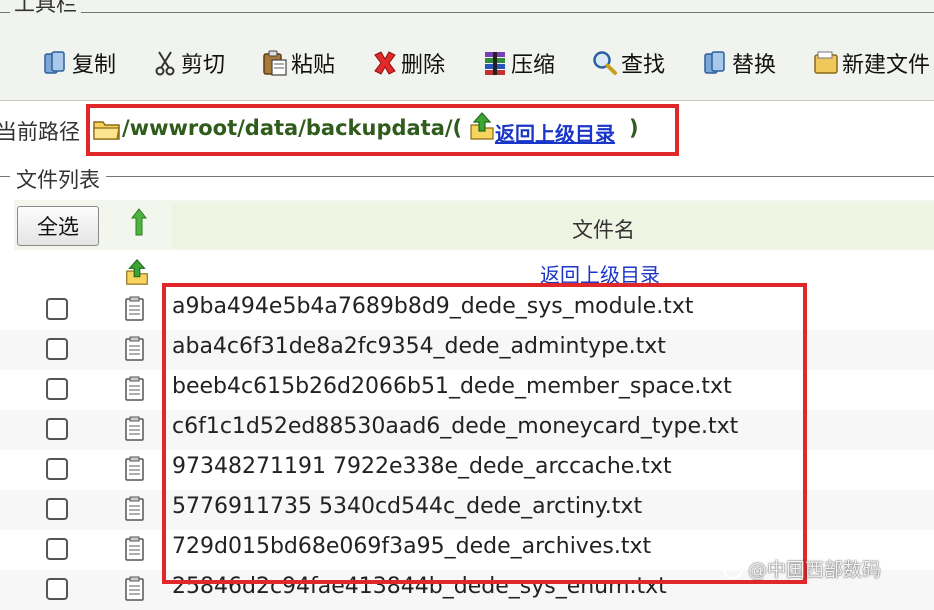 The width and height of the screenshot is (934, 610). I want to click on file-list-border, so click(467, 176).